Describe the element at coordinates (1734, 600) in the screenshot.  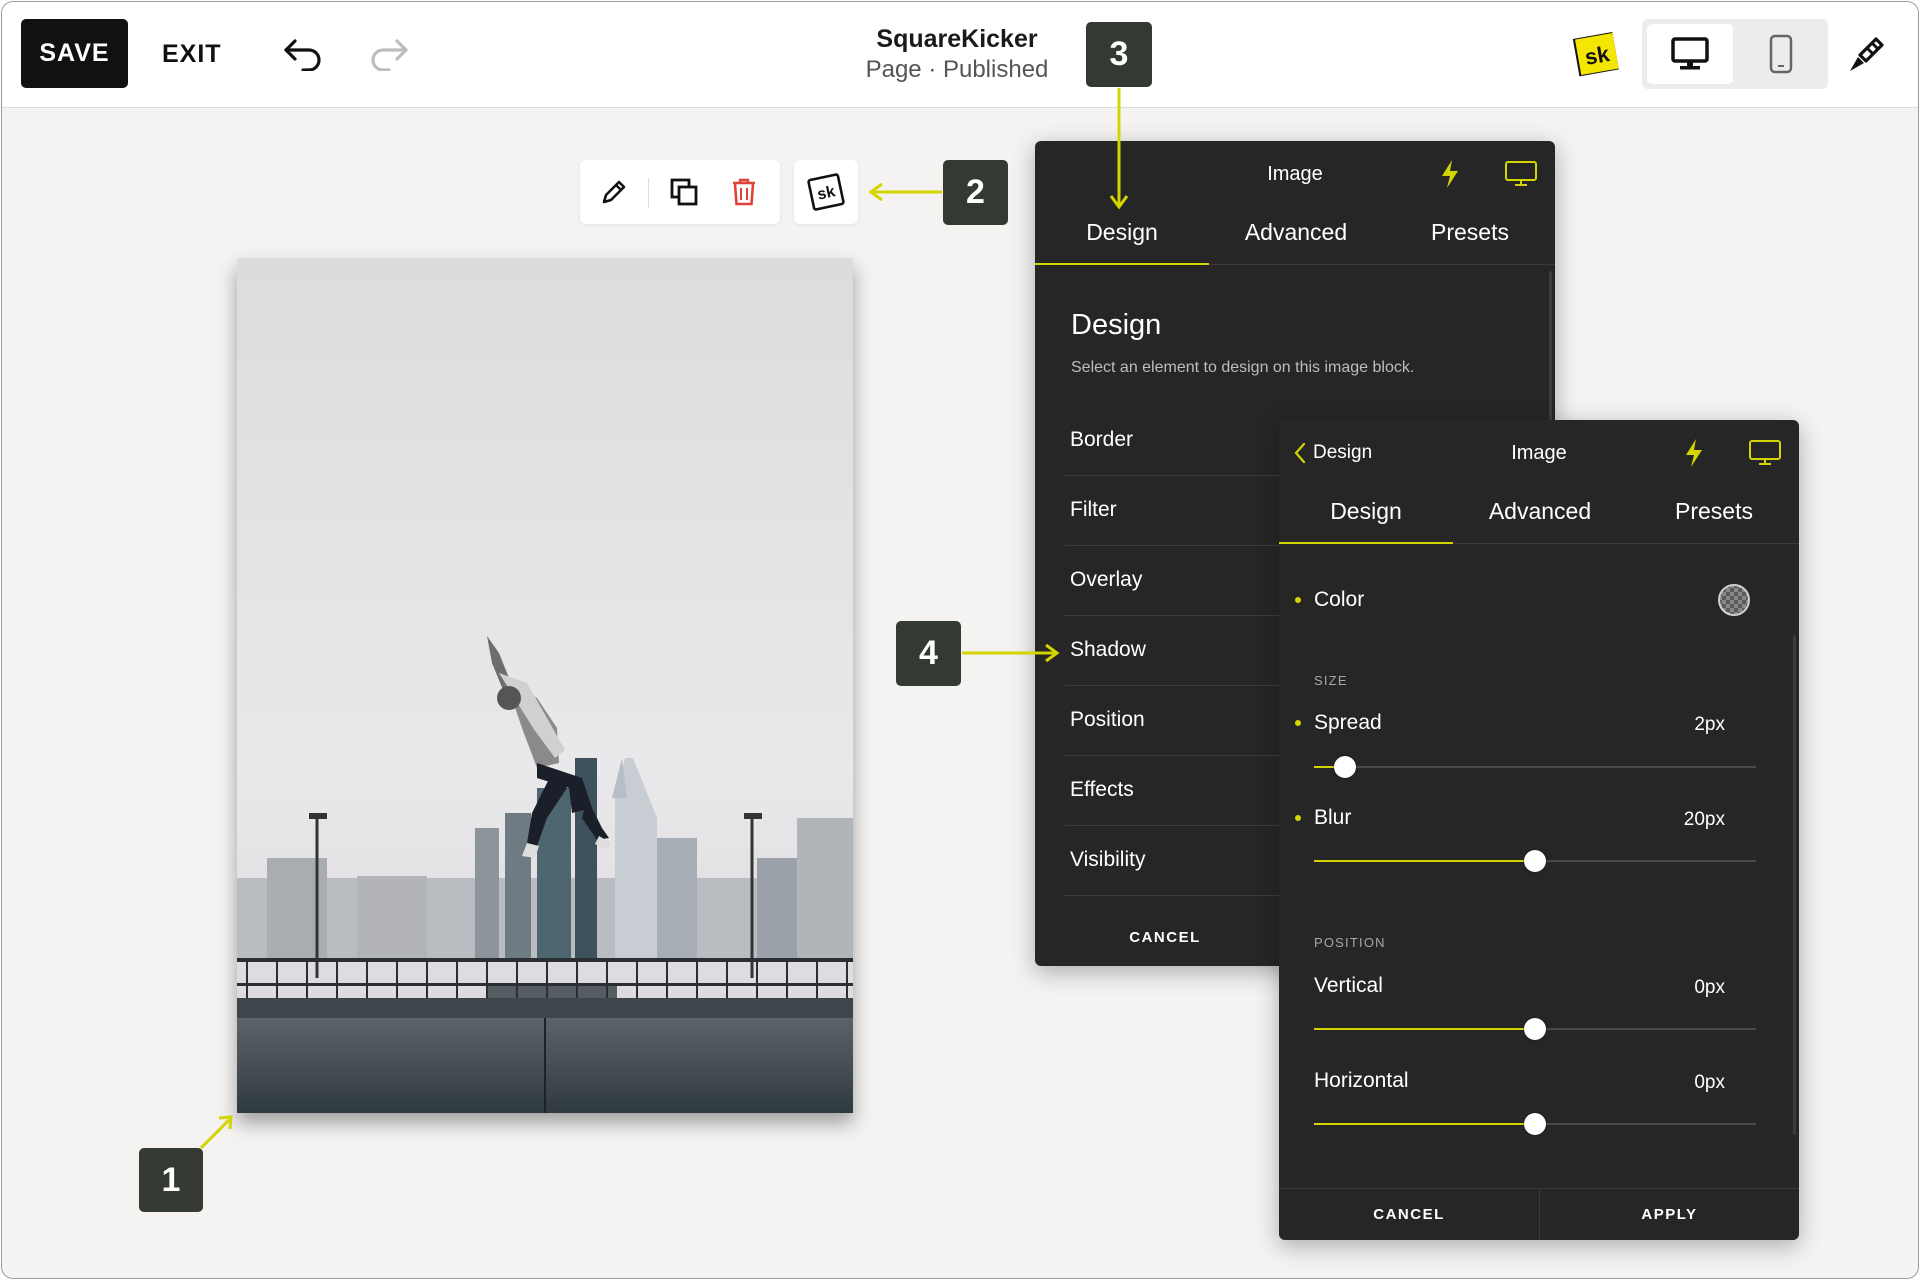
I see `shadow-color-swatch` at that location.